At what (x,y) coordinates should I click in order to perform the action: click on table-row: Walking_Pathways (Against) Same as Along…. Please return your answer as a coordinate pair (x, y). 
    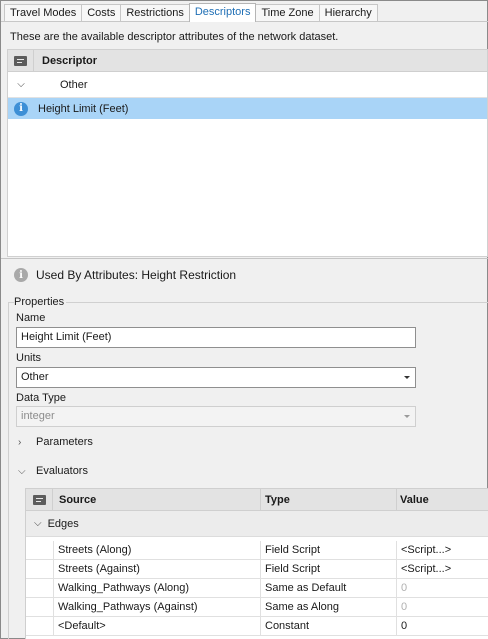
    Looking at the image, I should click on (257, 607).